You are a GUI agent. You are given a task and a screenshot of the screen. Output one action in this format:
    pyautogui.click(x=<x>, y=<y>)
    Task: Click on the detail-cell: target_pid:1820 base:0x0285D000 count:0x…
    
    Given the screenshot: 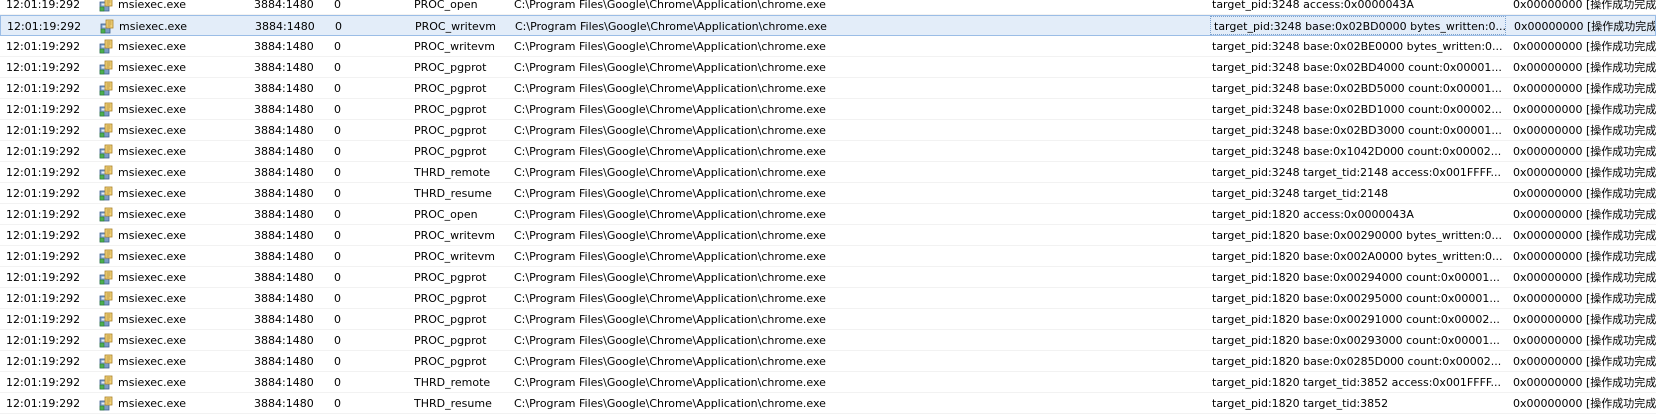 What is the action you would take?
    pyautogui.click(x=1357, y=361)
    